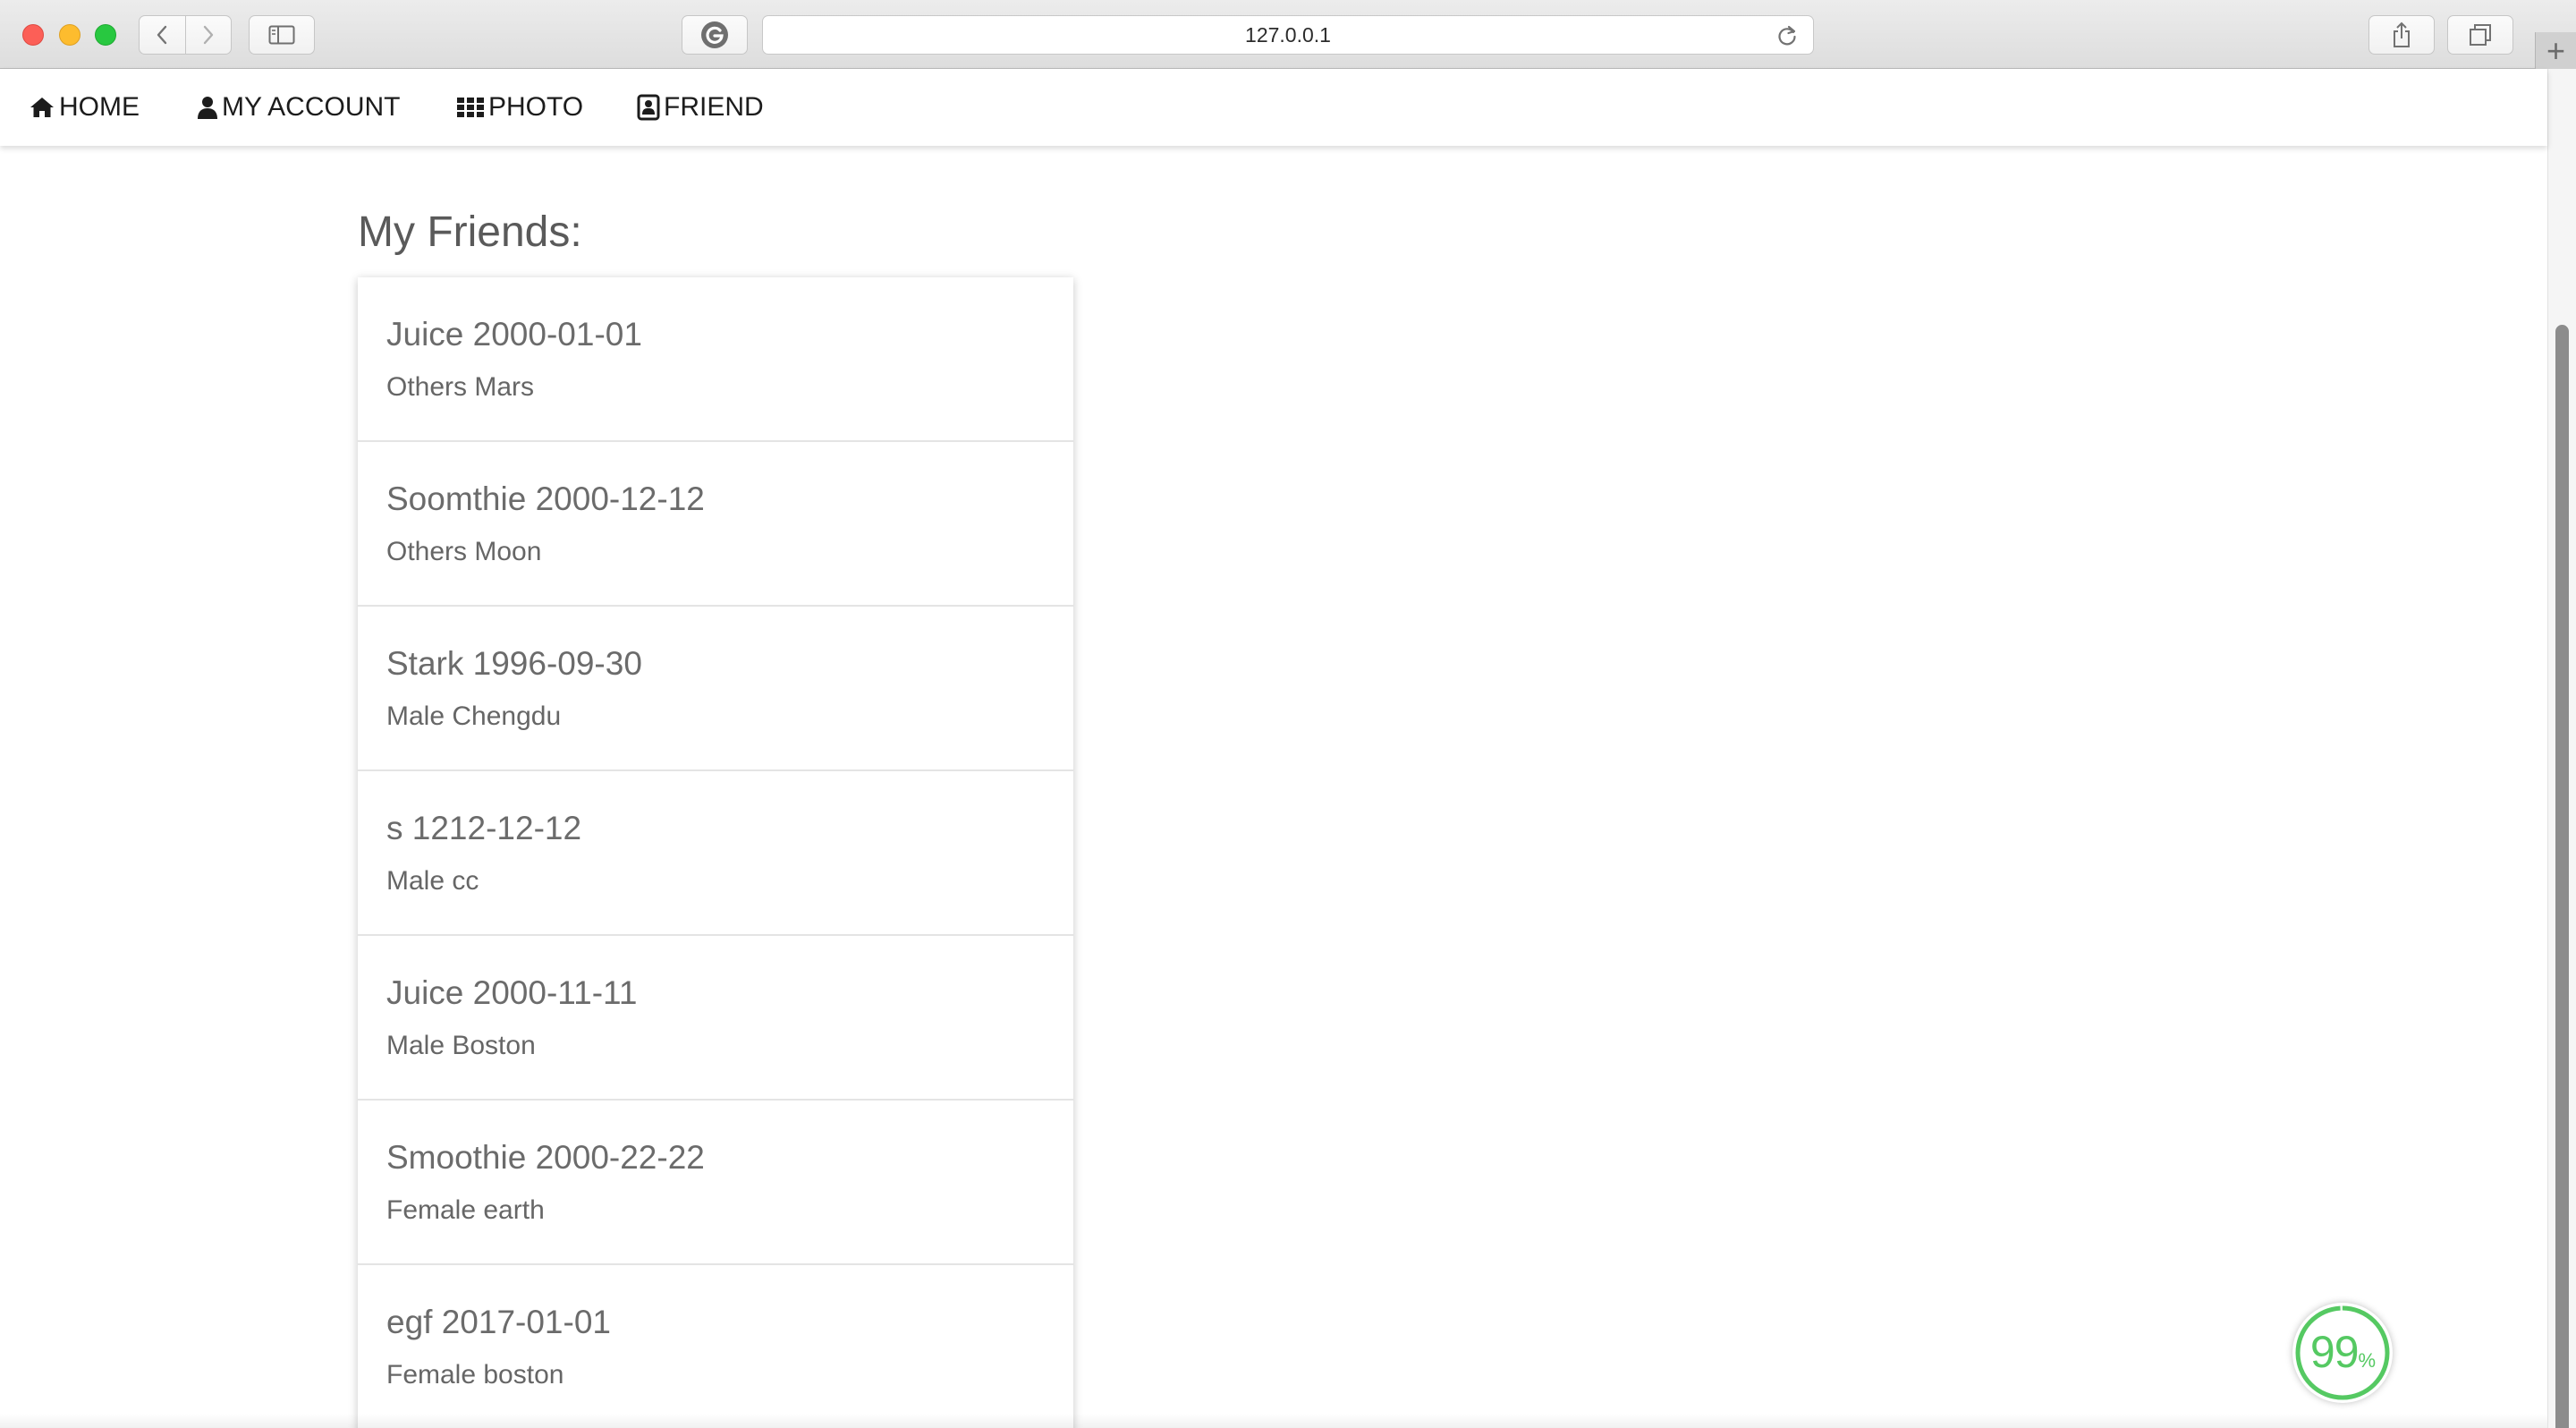 This screenshot has width=2576, height=1428. I want to click on contact-card-icon, so click(648, 108).